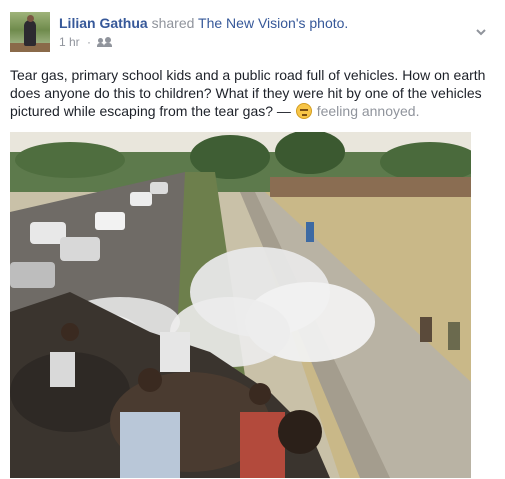 The height and width of the screenshot is (479, 505). I want to click on shared-verb: shared, so click(173, 23).